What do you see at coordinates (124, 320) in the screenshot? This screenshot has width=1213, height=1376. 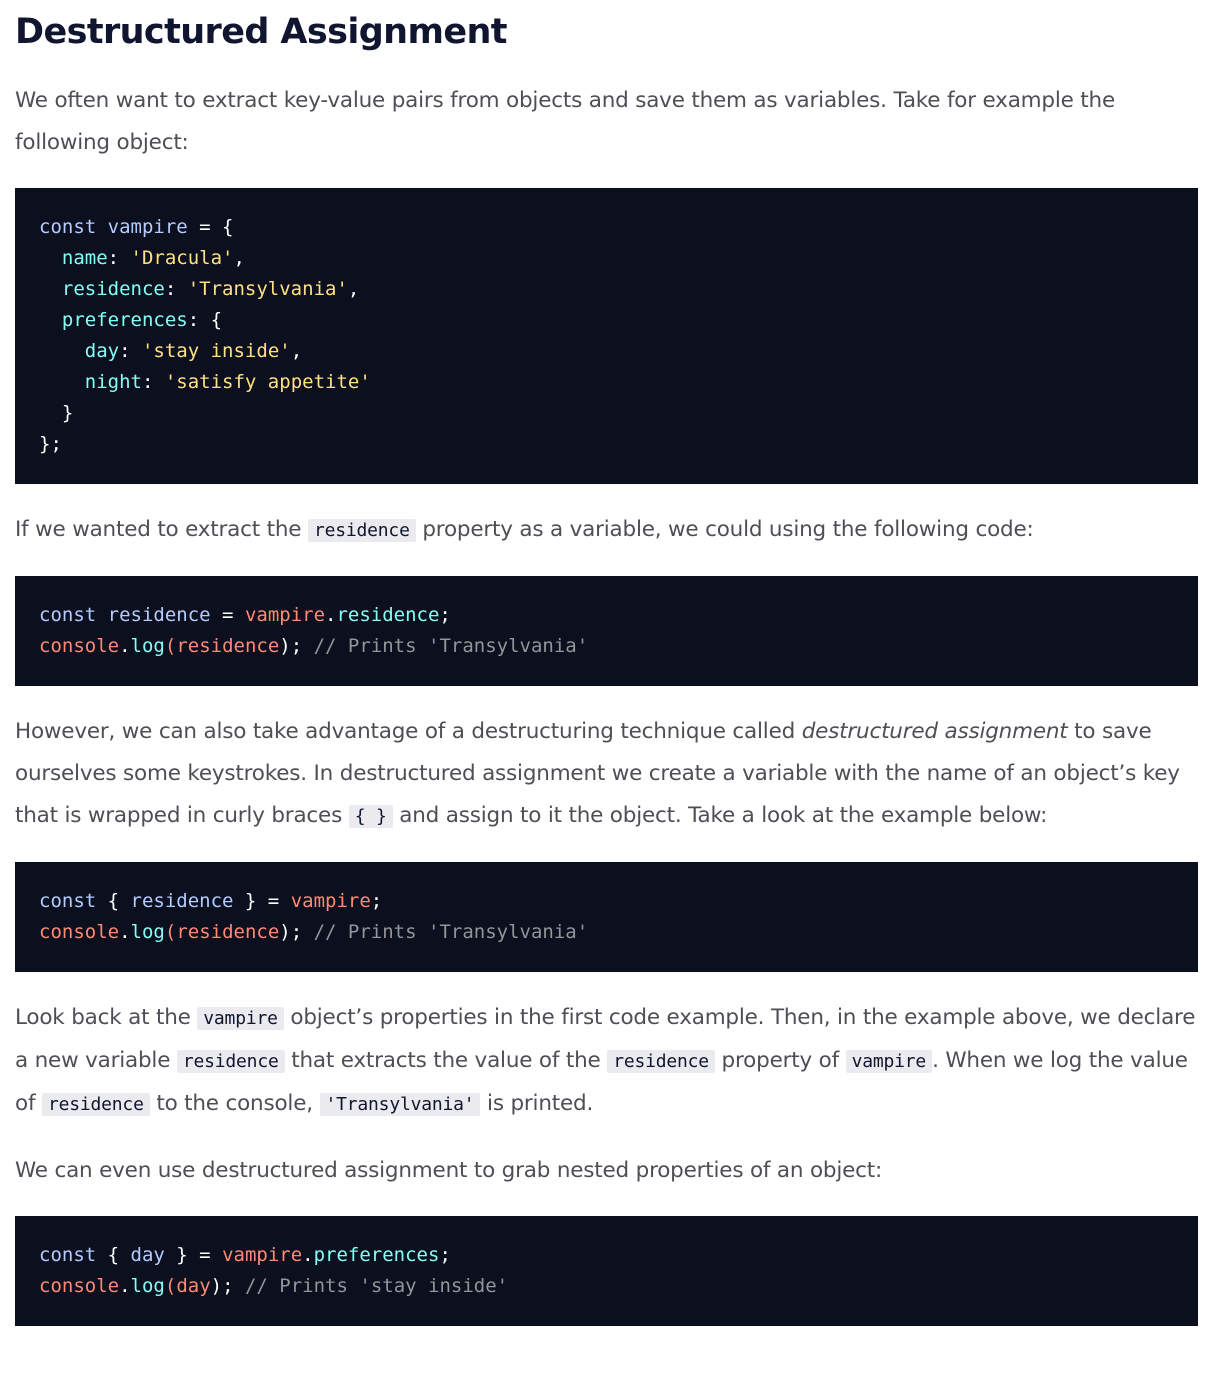 I see `code-key: preferences` at bounding box center [124, 320].